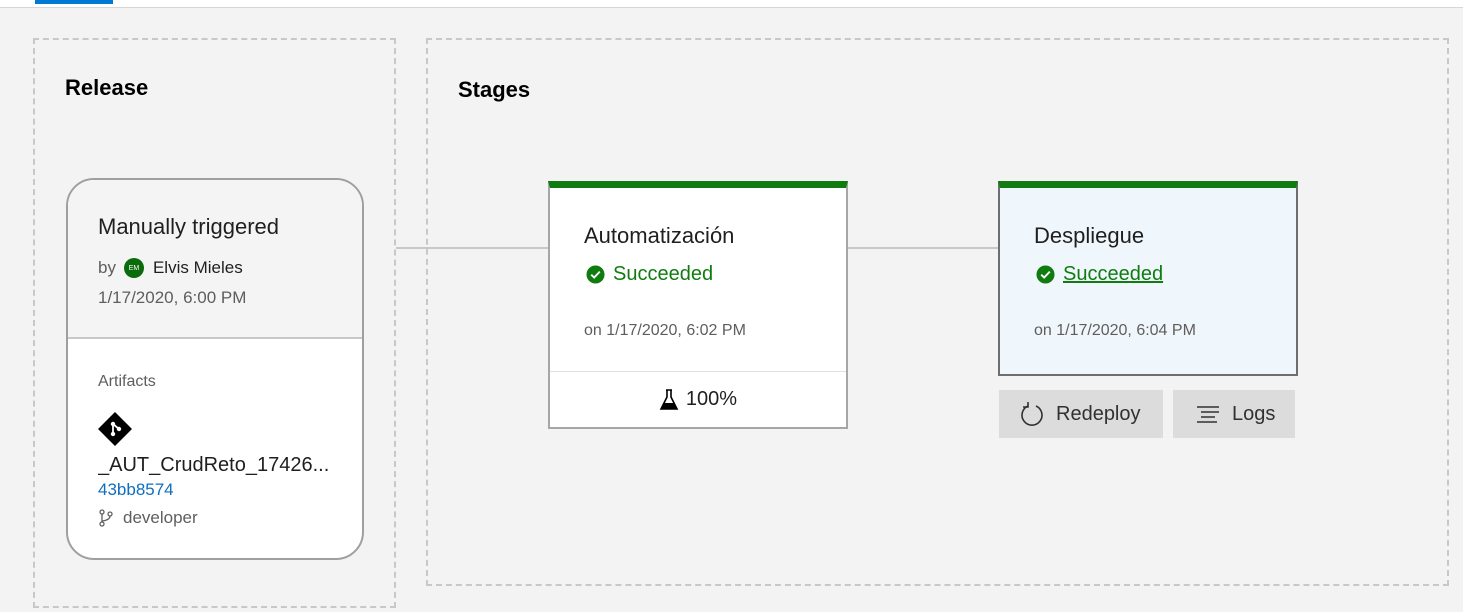  I want to click on redeploy-button: Redeploy, so click(1081, 414).